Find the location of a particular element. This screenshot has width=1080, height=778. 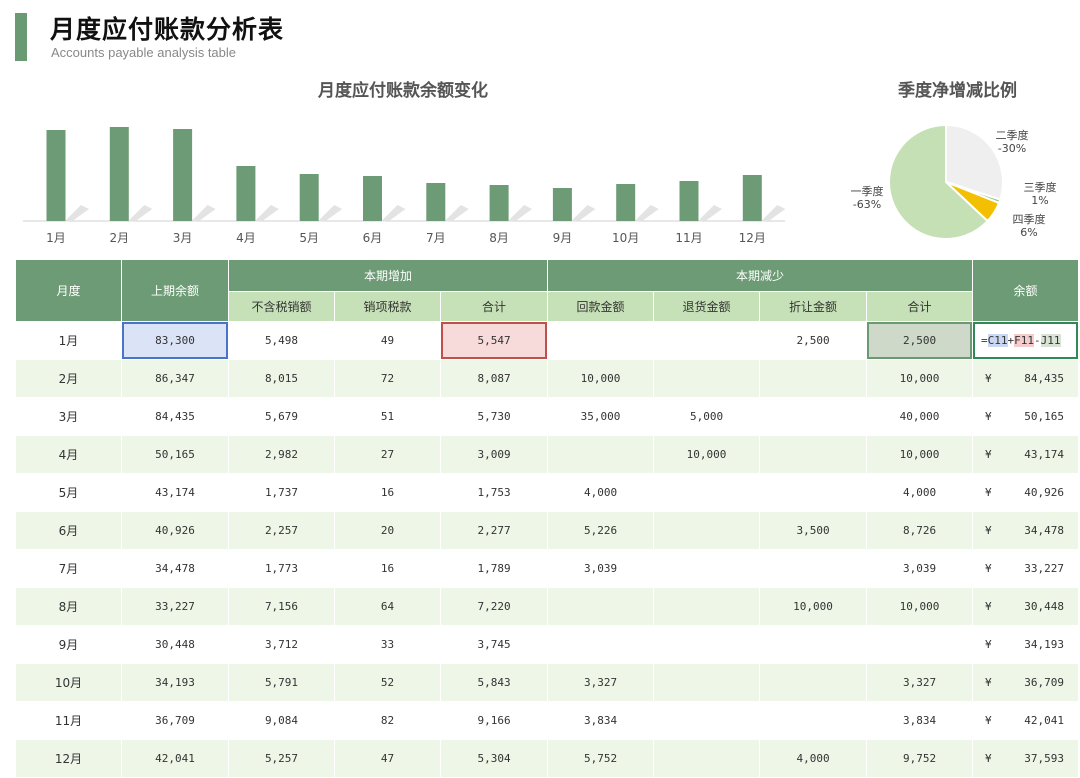

increase-total-cell: 5,730 is located at coordinates (494, 416).